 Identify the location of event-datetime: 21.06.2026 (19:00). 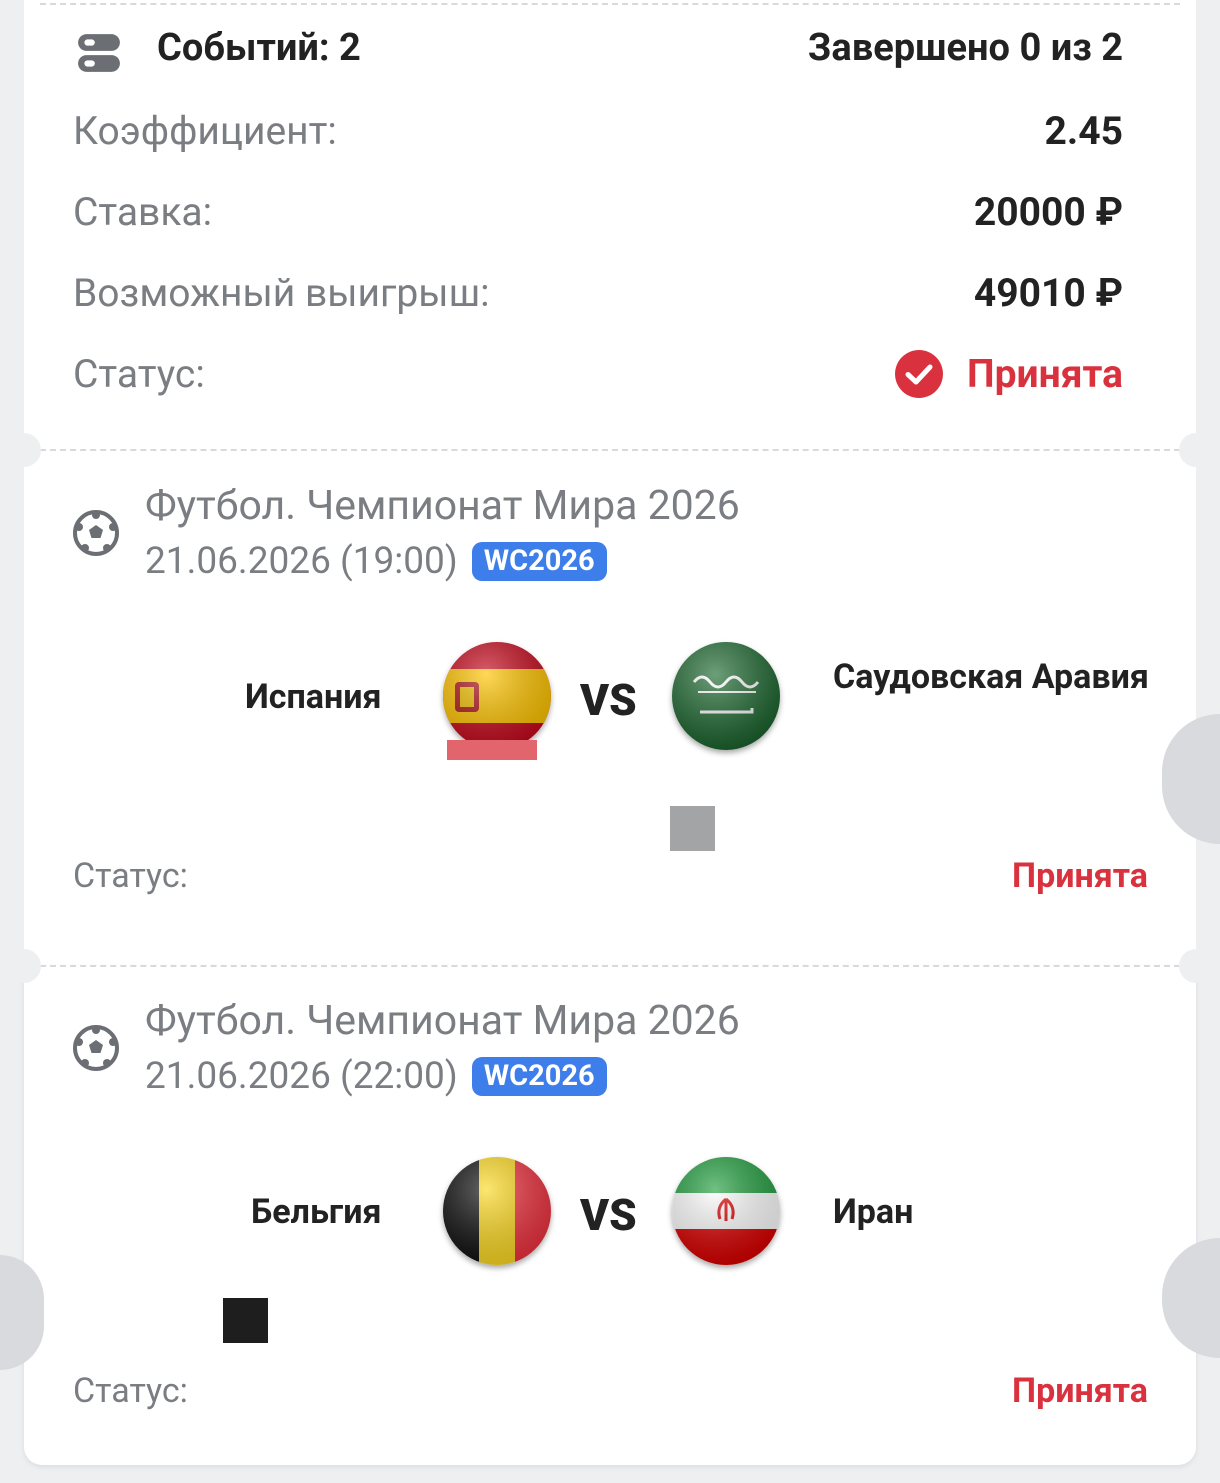
(301, 561).